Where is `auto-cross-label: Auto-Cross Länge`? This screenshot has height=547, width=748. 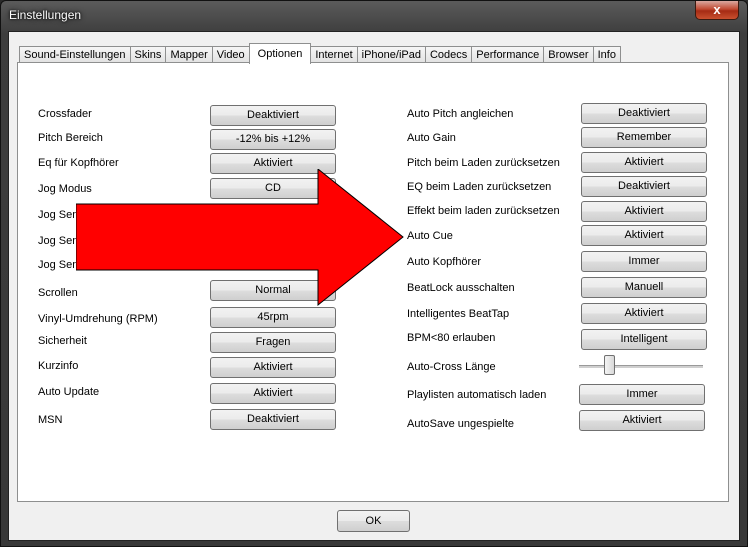 auto-cross-label: Auto-Cross Länge is located at coordinates (451, 367).